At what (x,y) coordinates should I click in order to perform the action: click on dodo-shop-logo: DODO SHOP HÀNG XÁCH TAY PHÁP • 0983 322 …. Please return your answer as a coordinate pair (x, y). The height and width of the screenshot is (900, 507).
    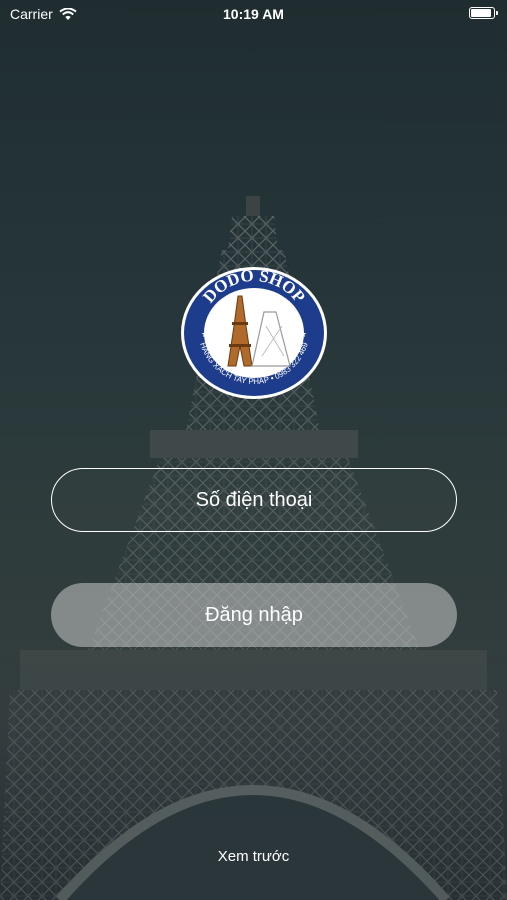
    Looking at the image, I should click on (254, 332).